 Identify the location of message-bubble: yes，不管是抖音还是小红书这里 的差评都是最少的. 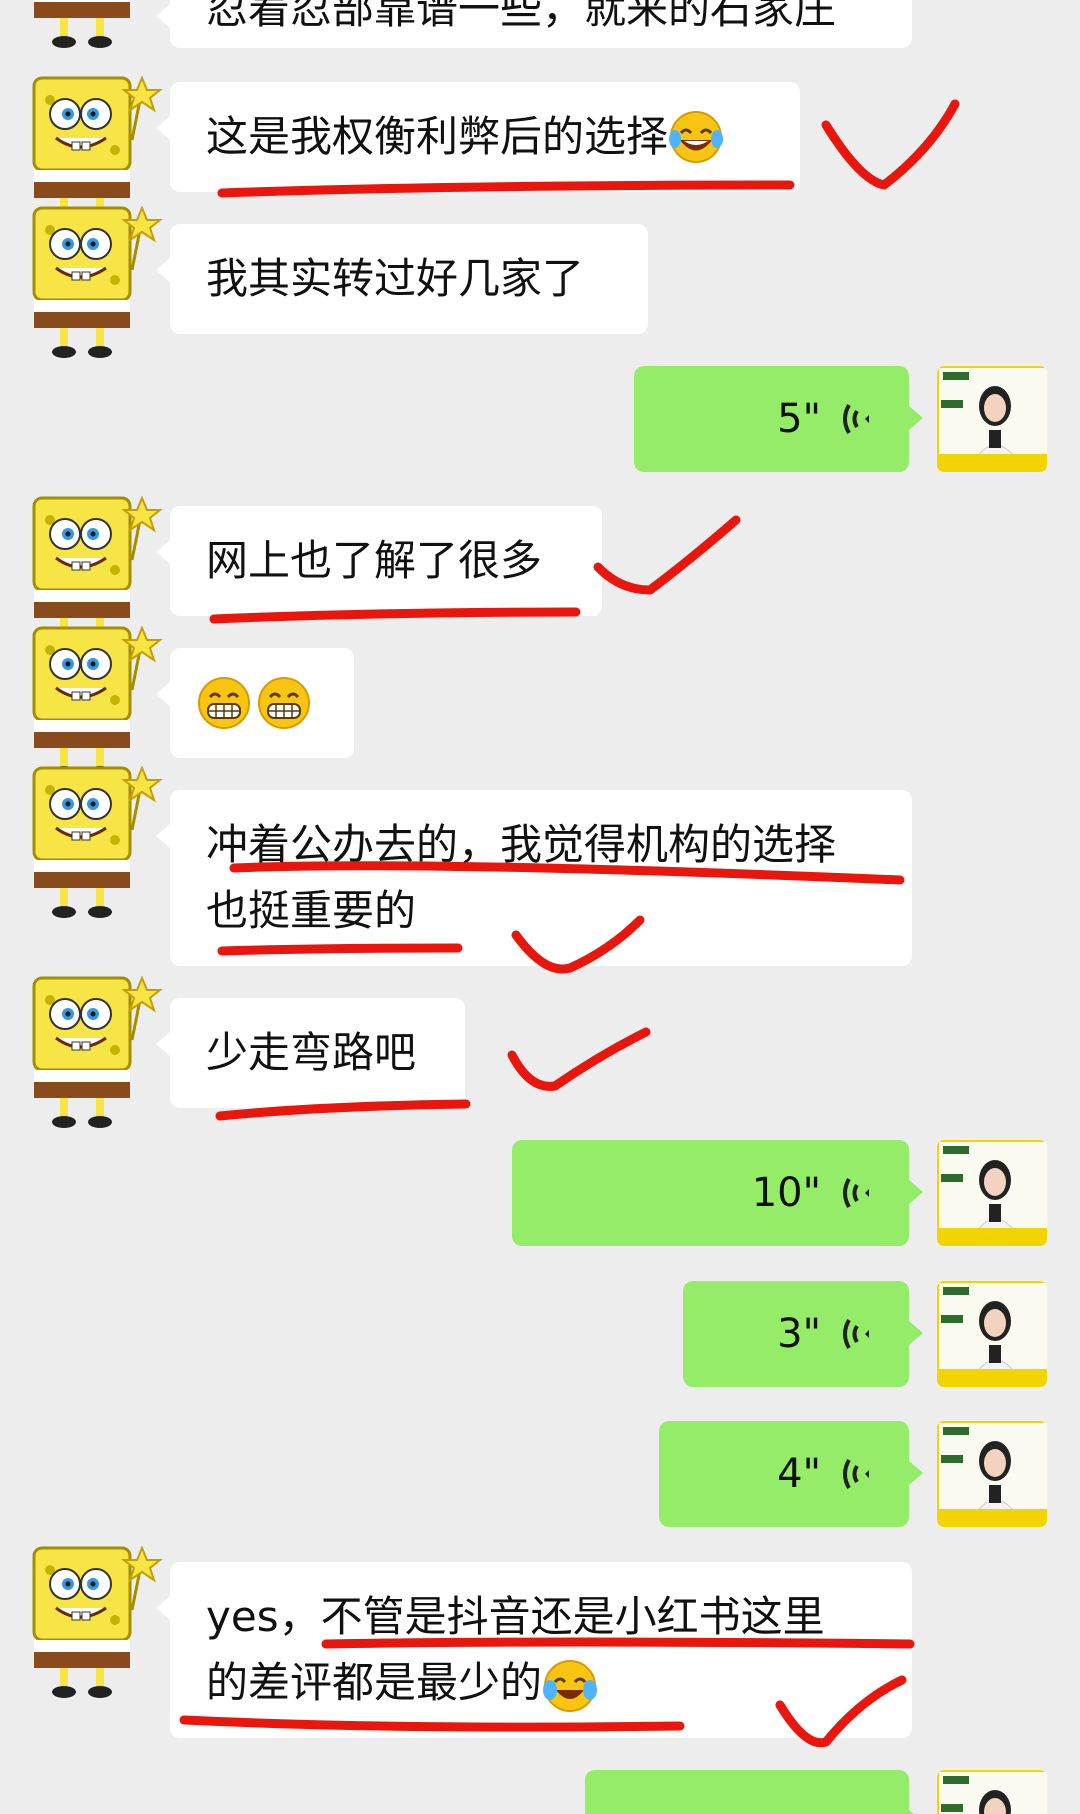
(534, 1650).